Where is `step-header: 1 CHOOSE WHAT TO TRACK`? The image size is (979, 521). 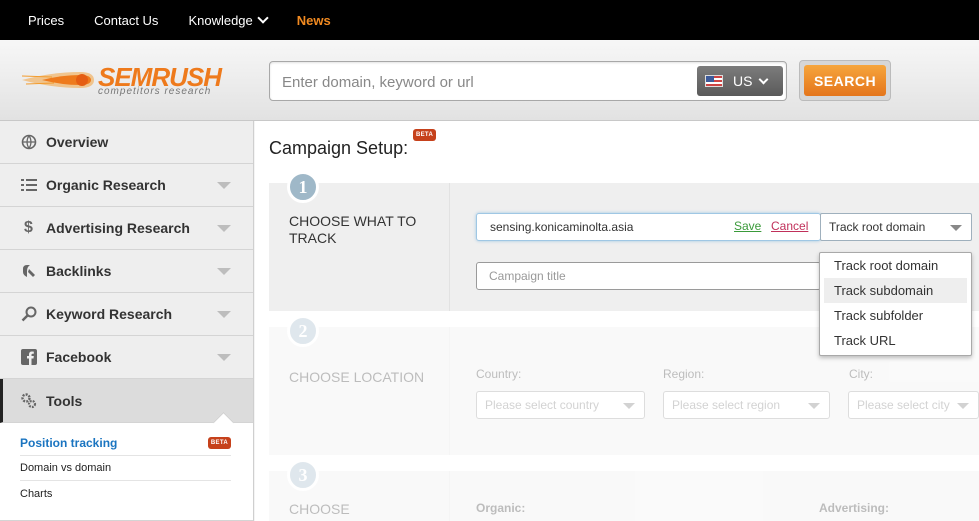 step-header: 1 CHOOSE WHAT TO TRACK is located at coordinates (359, 241).